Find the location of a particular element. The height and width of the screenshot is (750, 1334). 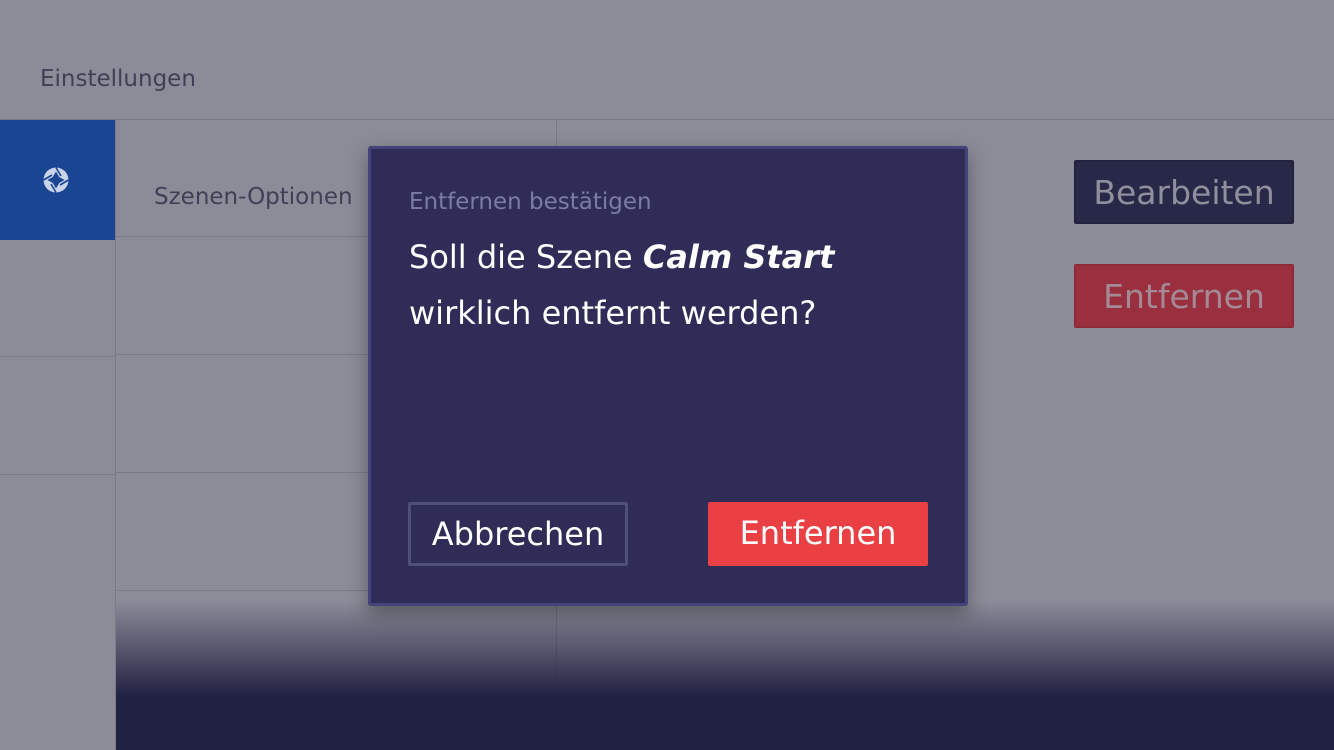

sidebar-item-scenes is located at coordinates (58, 180).